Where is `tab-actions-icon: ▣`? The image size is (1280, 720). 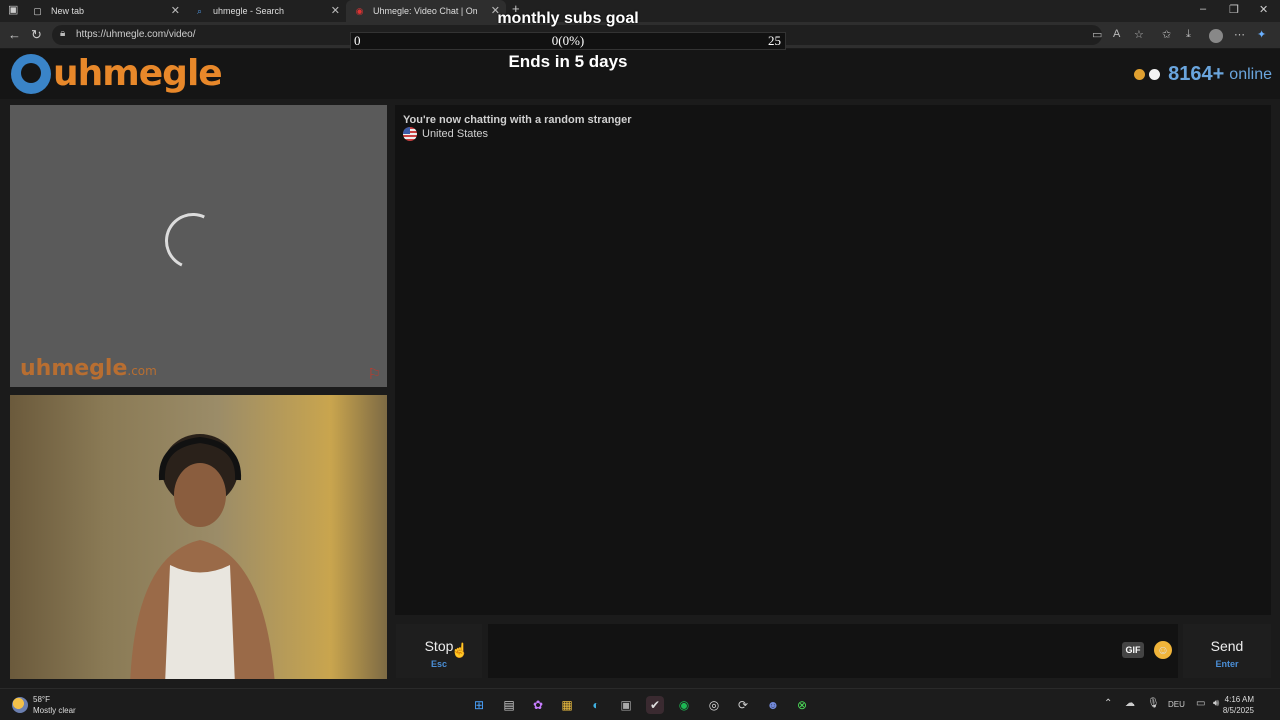 tab-actions-icon: ▣ is located at coordinates (13, 9).